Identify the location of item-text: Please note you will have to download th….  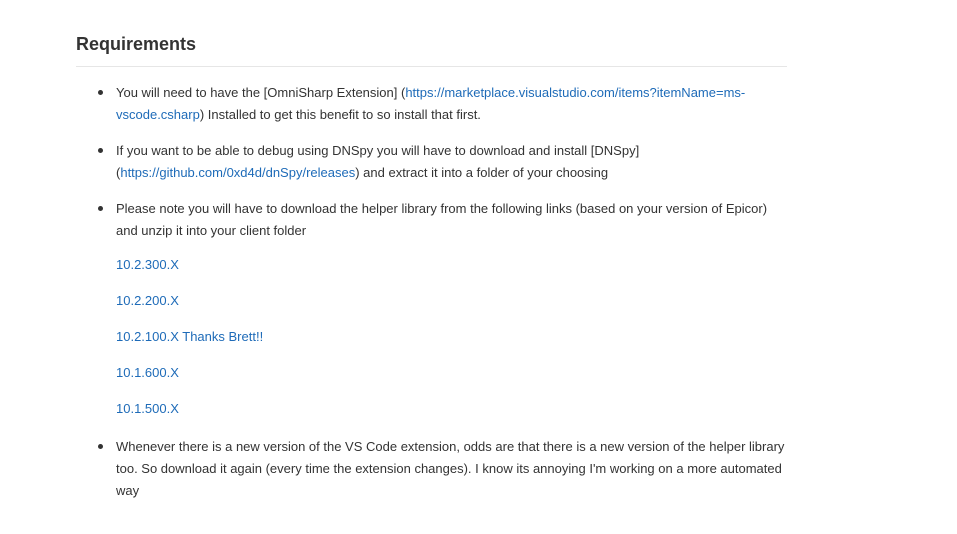
(442, 219).